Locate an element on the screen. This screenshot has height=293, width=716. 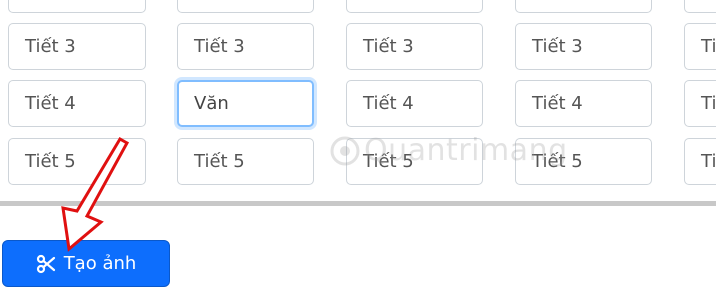
create-image-button: Tạo ảnh is located at coordinates (86, 263).